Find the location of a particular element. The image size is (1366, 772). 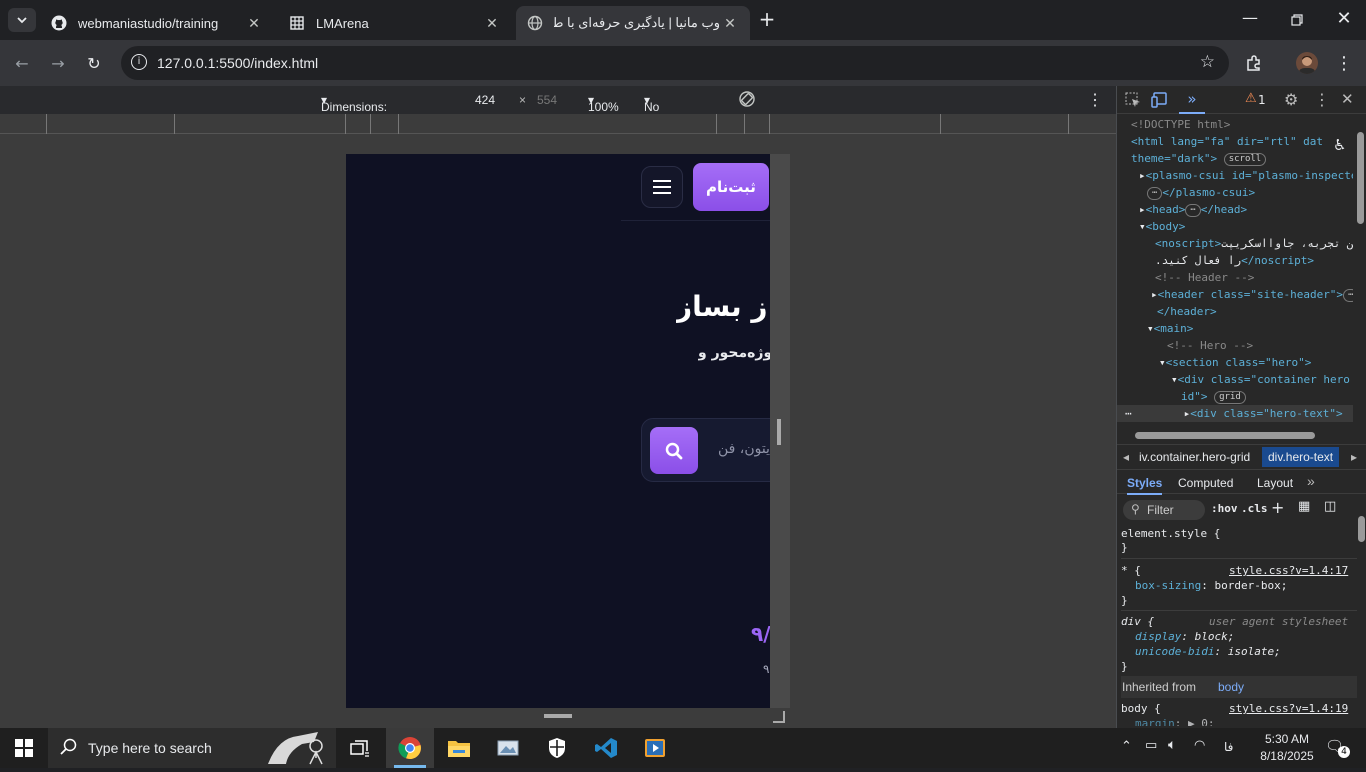

tab-computed: Computed is located at coordinates (1205, 483).